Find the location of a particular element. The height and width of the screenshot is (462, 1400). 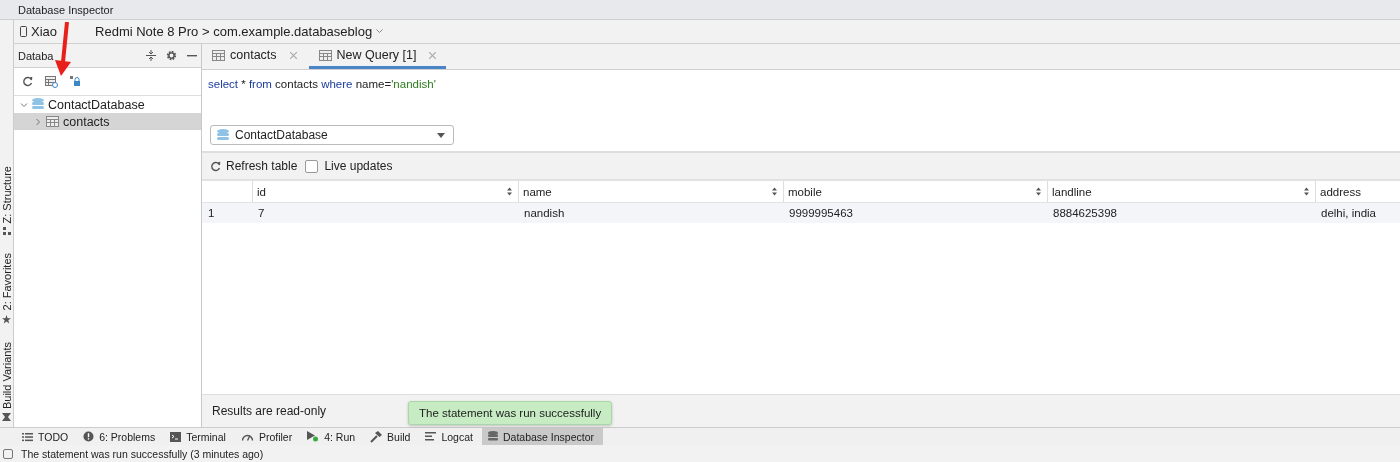

phone-icon is located at coordinates (23, 31).